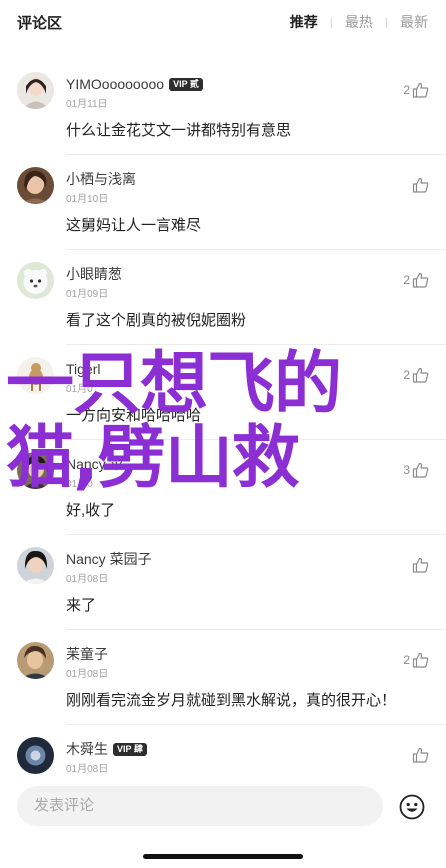 The width and height of the screenshot is (446, 868). What do you see at coordinates (87, 294) in the screenshot?
I see `comment-date: 01月09日` at bounding box center [87, 294].